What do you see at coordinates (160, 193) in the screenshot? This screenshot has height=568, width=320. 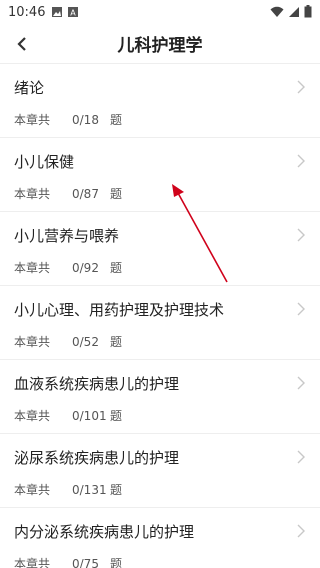 I see `chapter-meta: 本章共 0/87 题` at bounding box center [160, 193].